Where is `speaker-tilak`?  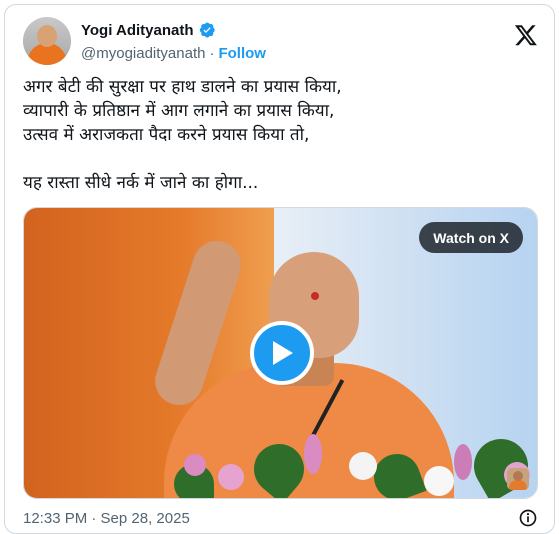
speaker-tilak is located at coordinates (315, 296).